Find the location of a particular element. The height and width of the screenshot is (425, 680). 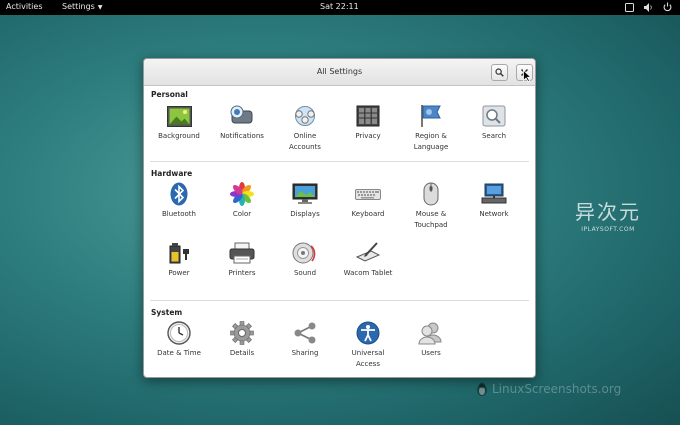

settings-item-label: Color is located at coordinates (242, 214).